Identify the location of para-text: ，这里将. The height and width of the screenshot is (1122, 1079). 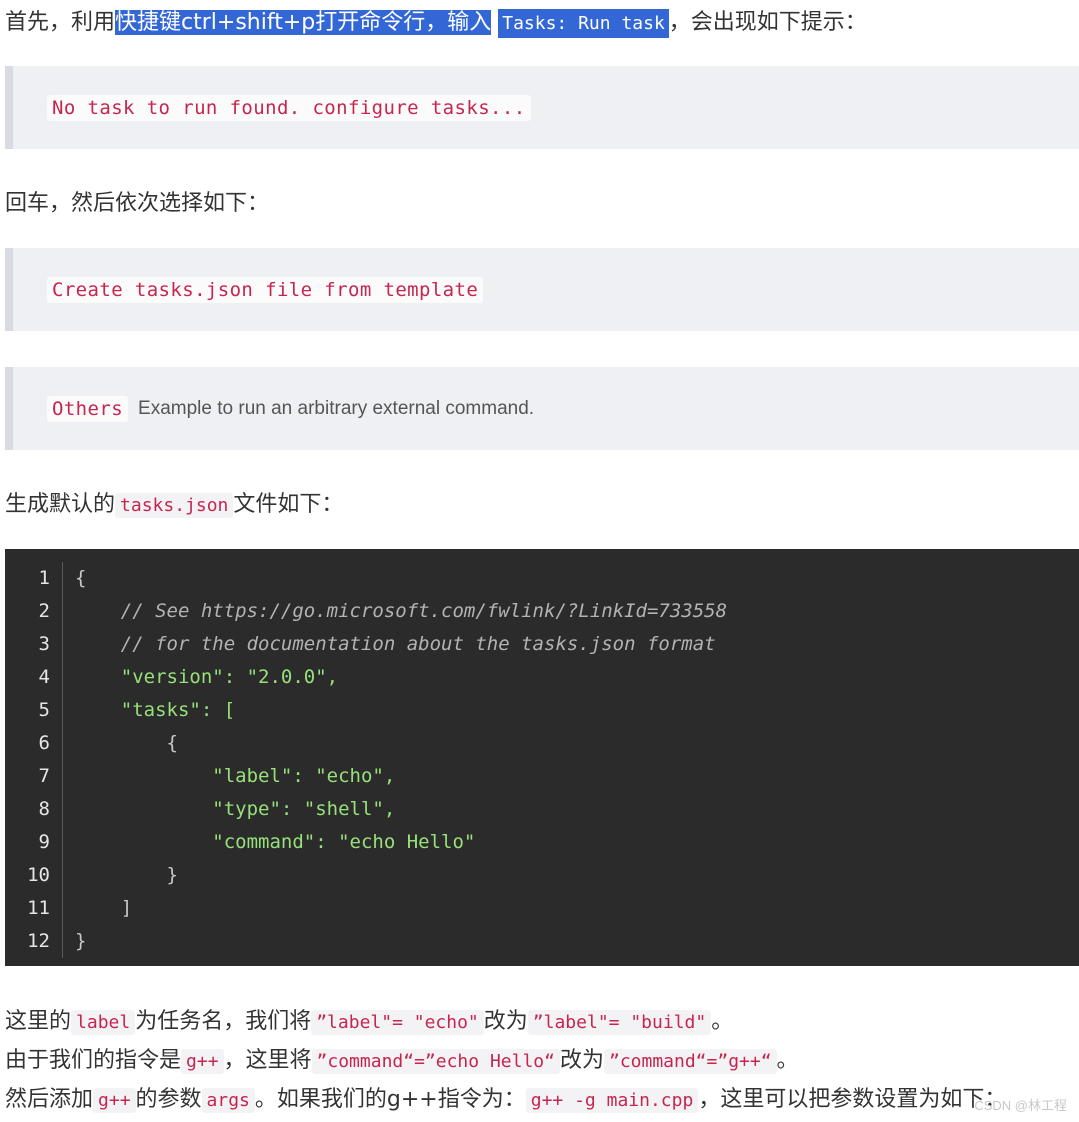
(267, 1060).